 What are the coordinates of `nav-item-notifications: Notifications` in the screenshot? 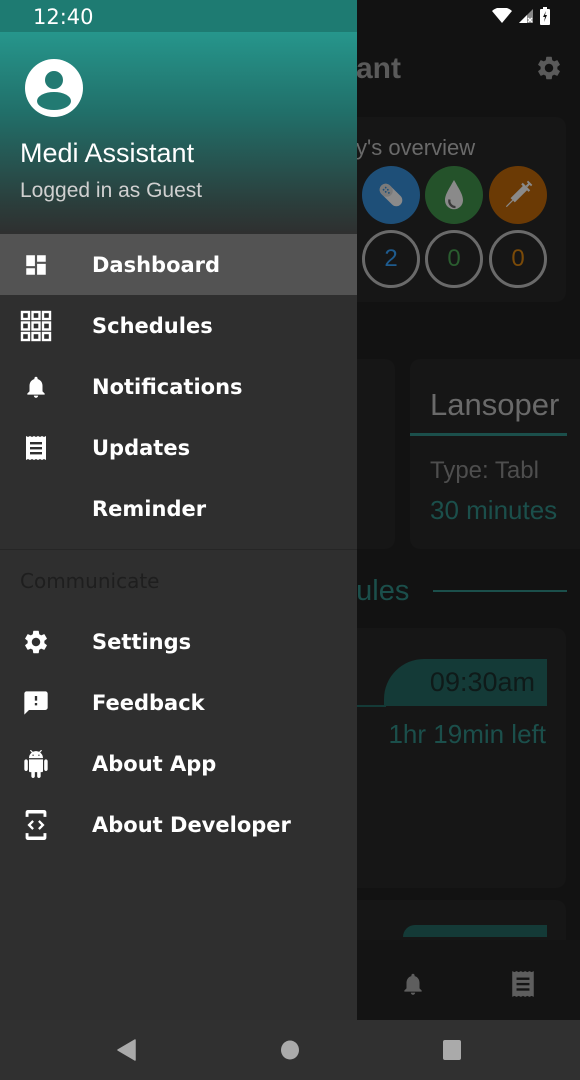 It's located at (178, 386).